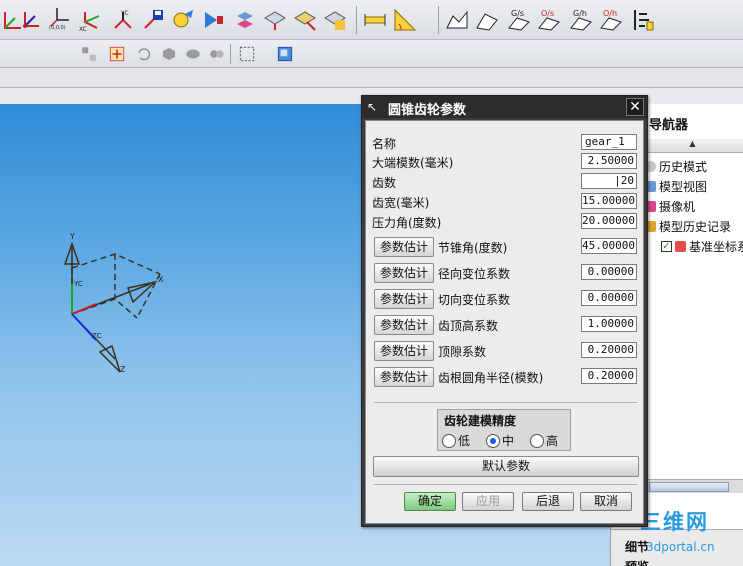  I want to click on tangential-shift-label: 切向变位系数, so click(474, 300).